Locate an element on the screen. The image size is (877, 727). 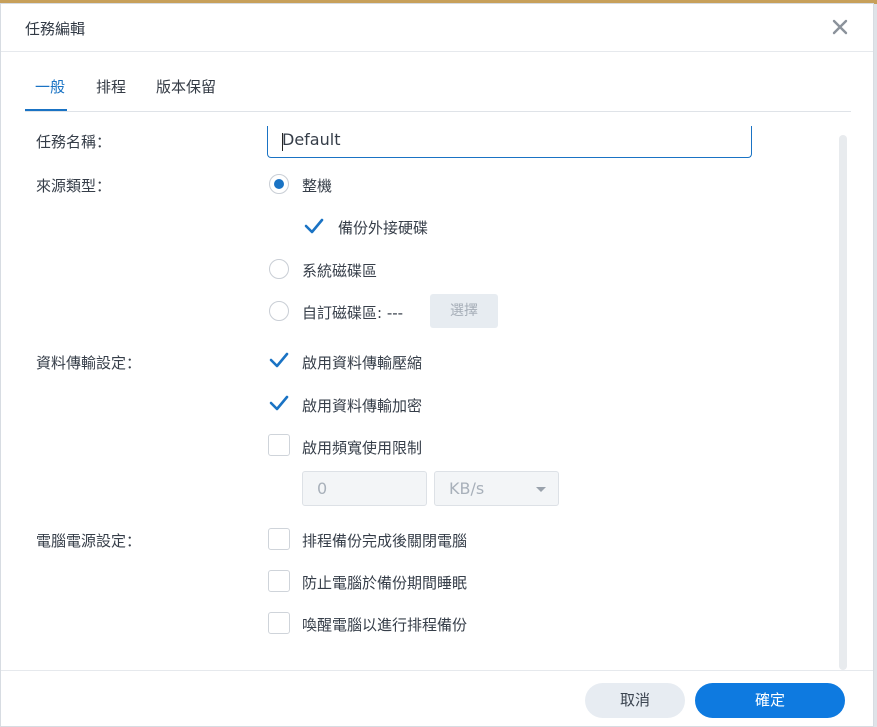
transfer-settings-label: 資料傳輸設定： is located at coordinates (89, 363).